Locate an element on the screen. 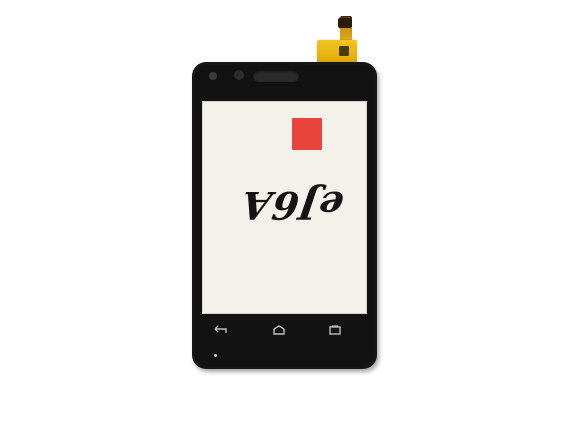 This screenshot has width=564, height=423. earpiece-speaker-slot is located at coordinates (276, 76).